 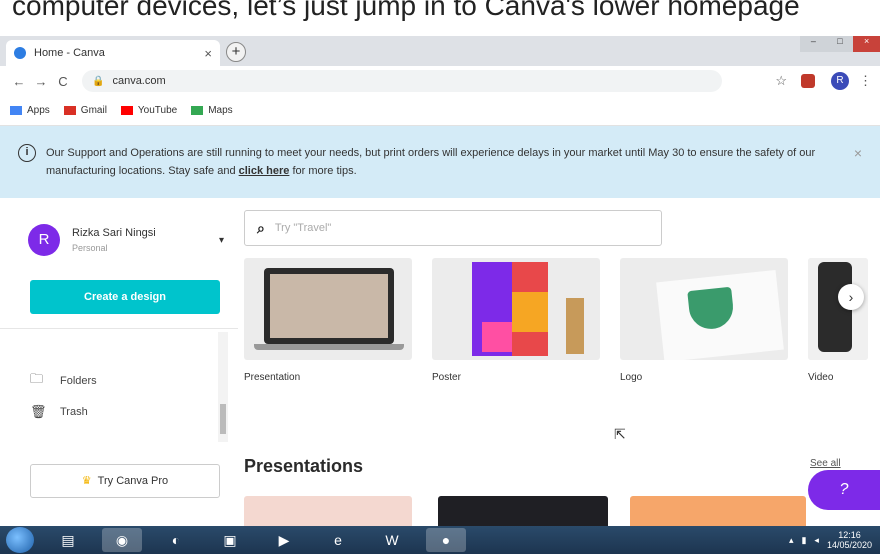 What do you see at coordinates (791, 540) in the screenshot?
I see `tray-arrow-icon: ▴` at bounding box center [791, 540].